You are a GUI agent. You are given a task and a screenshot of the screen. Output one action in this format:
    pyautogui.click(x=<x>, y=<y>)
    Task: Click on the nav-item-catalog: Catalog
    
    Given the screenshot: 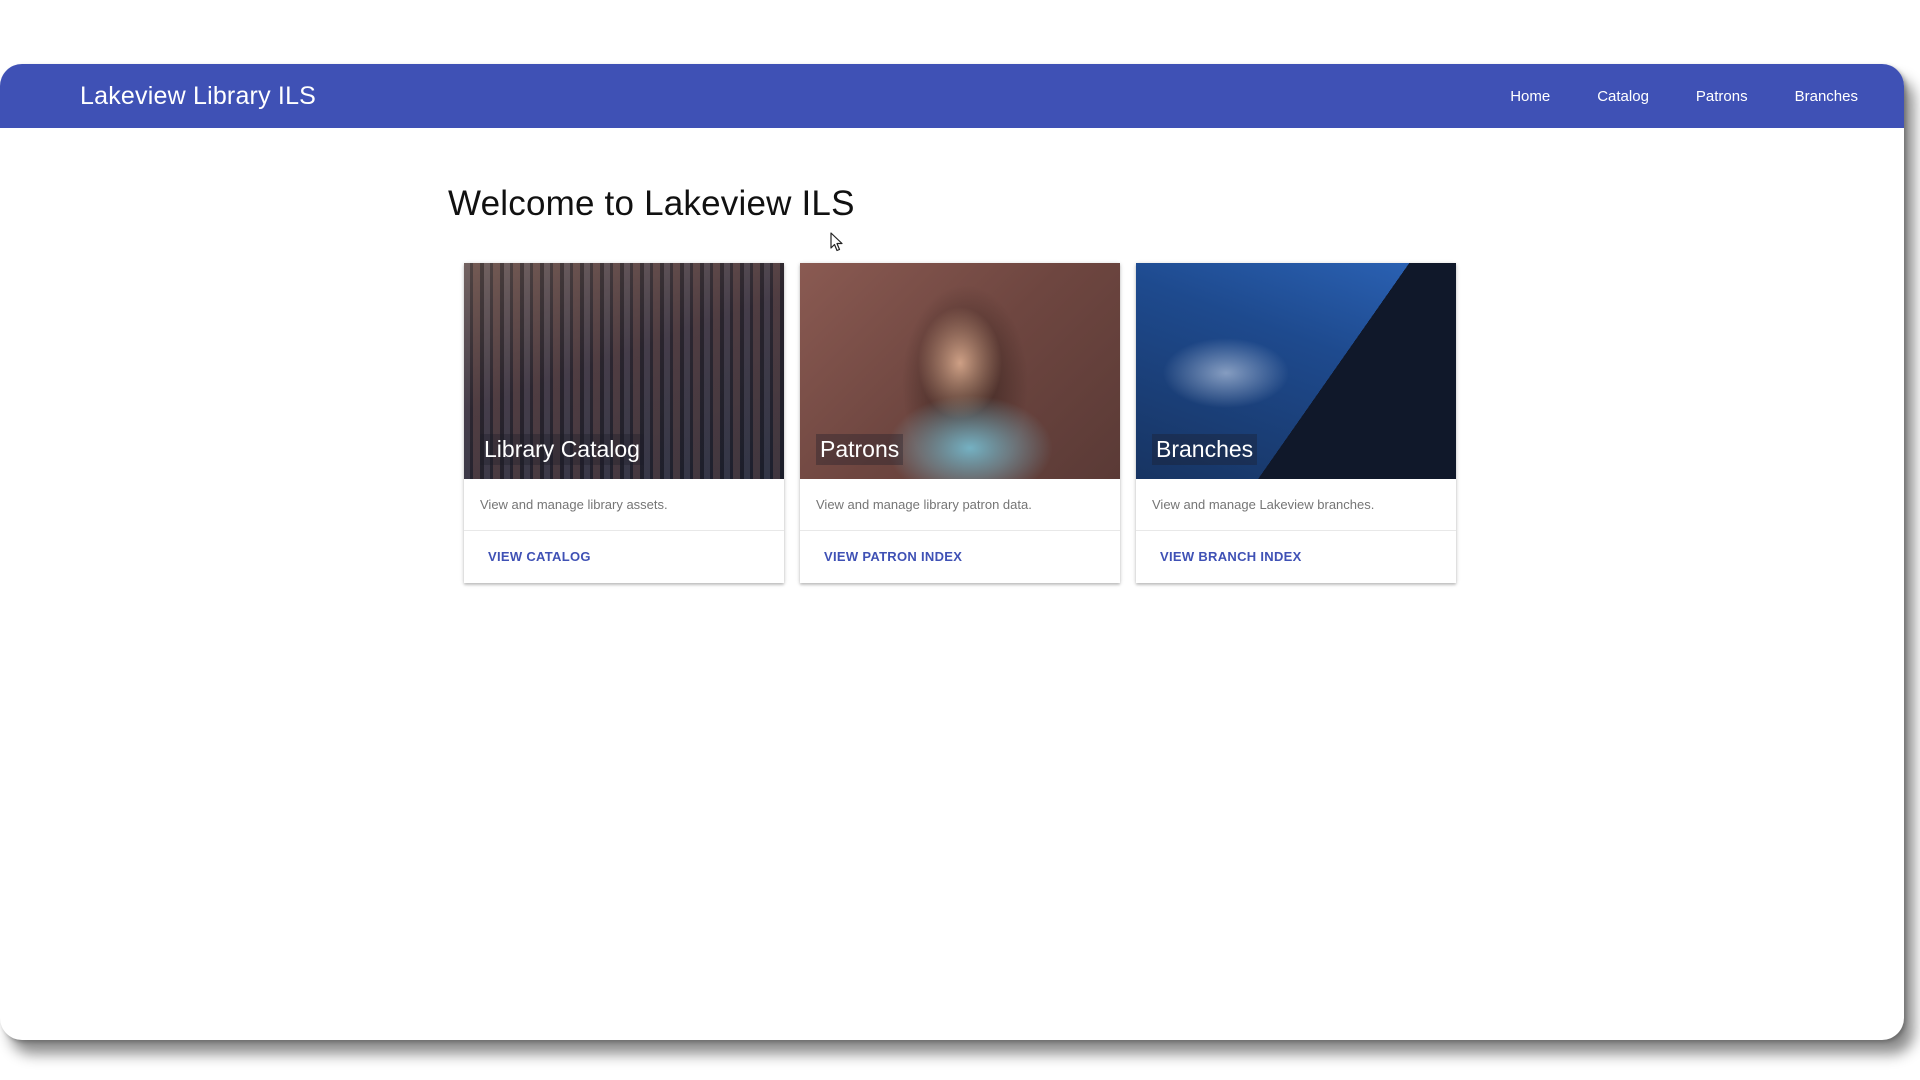 What is the action you would take?
    pyautogui.click(x=1623, y=96)
    